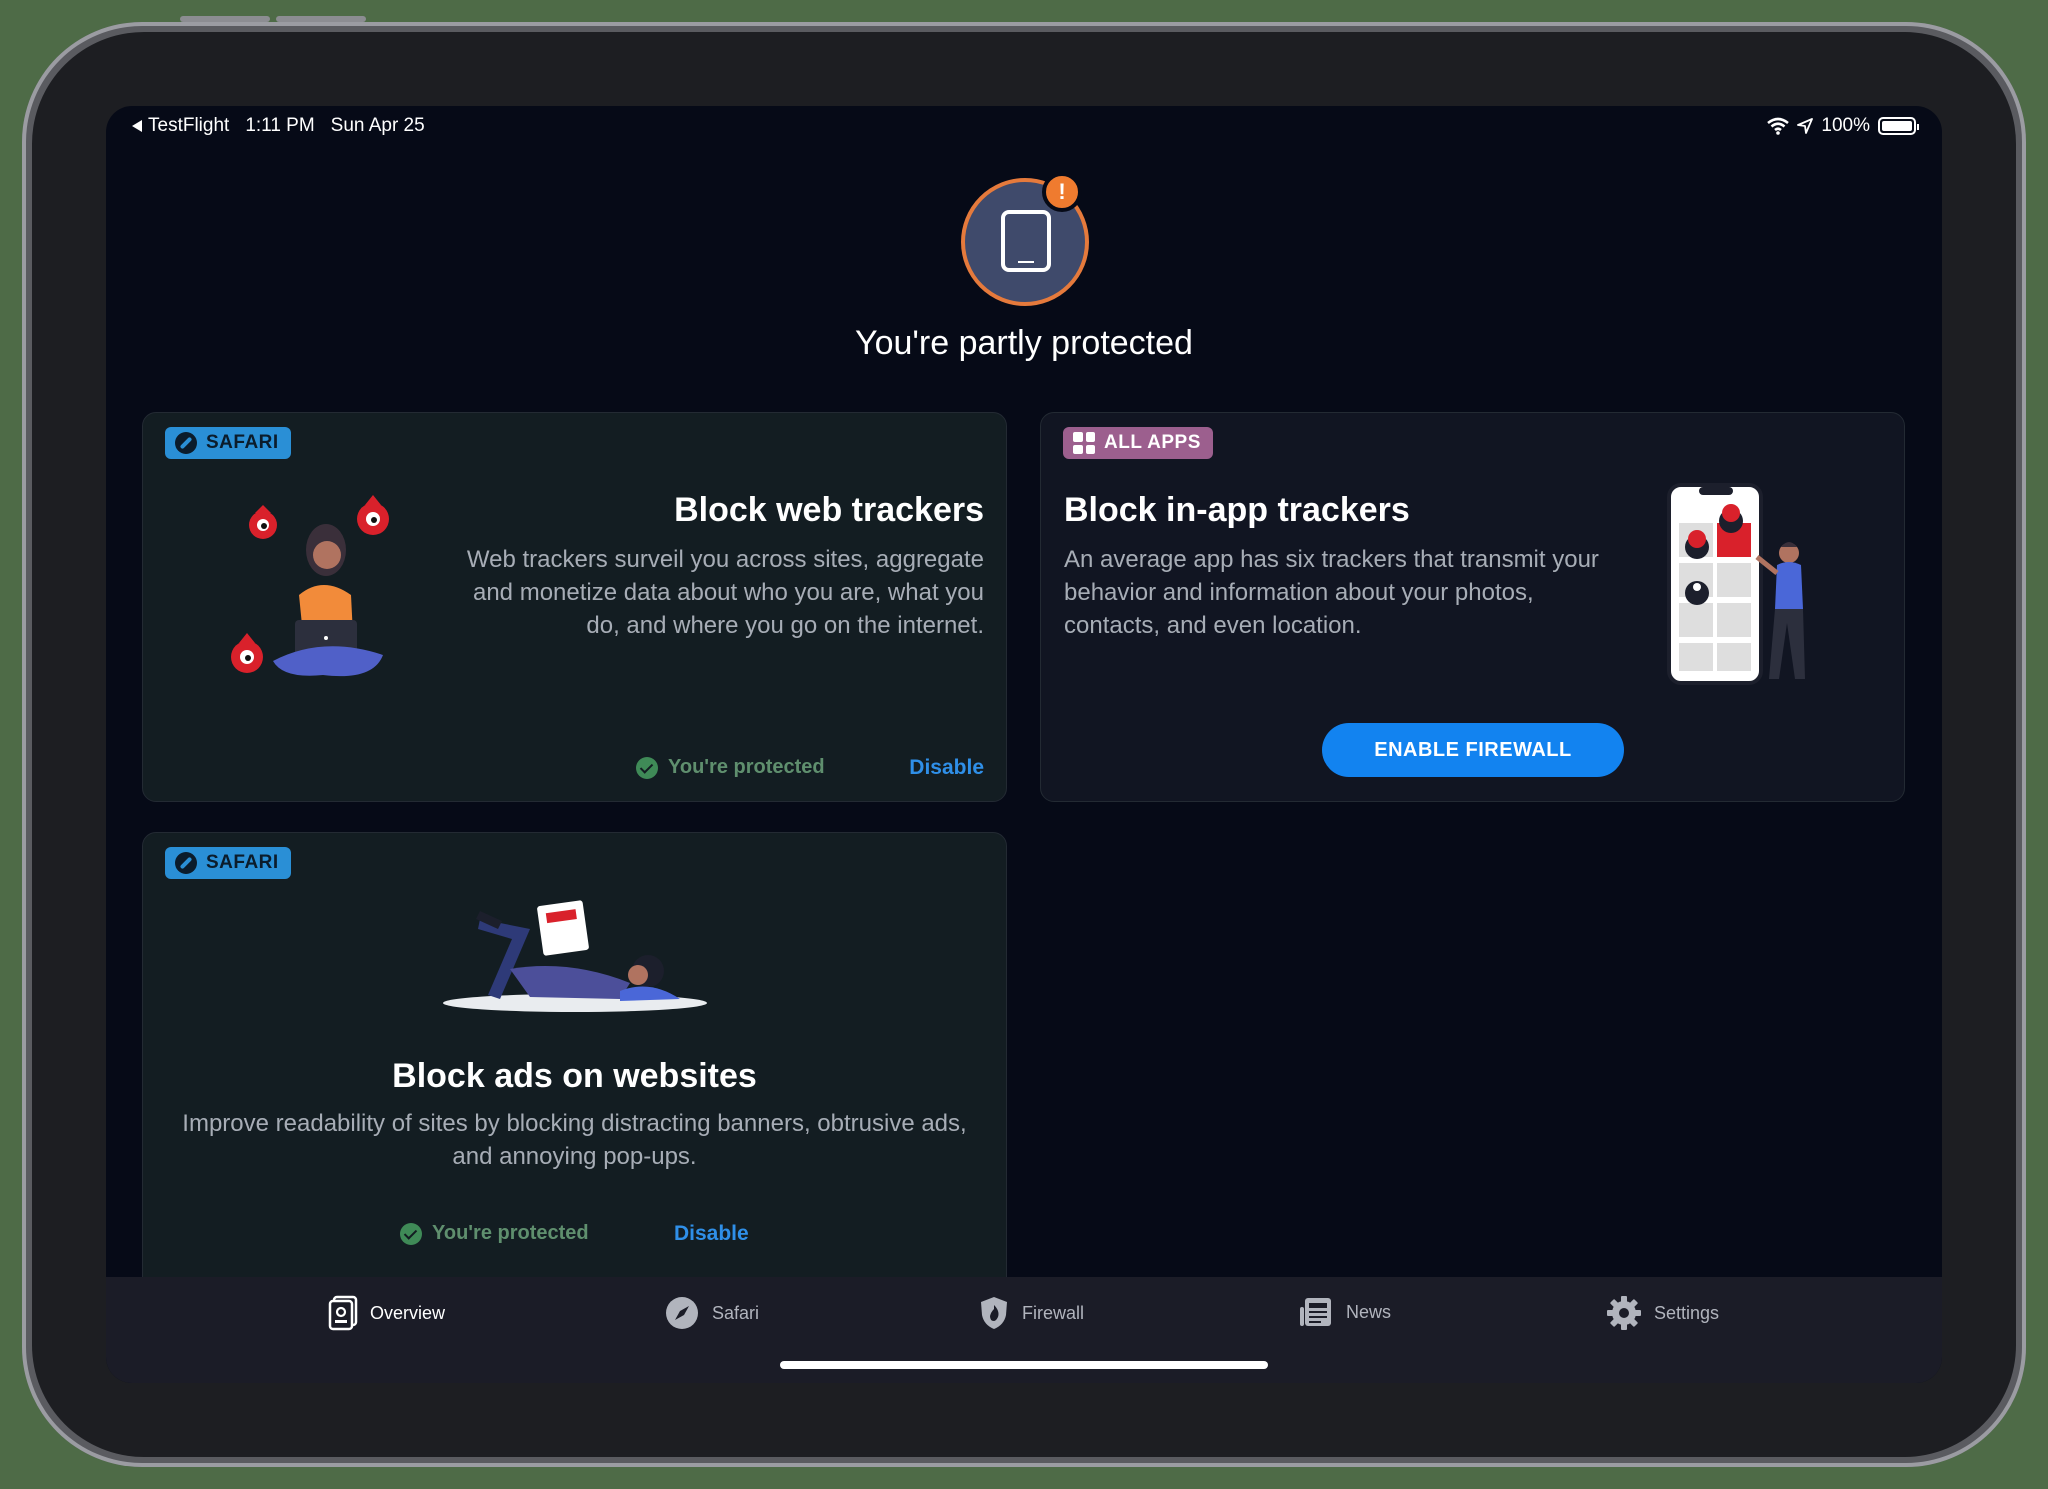 The height and width of the screenshot is (1489, 2048). Describe the element at coordinates (225, 19) in the screenshot. I see `top-button` at that location.